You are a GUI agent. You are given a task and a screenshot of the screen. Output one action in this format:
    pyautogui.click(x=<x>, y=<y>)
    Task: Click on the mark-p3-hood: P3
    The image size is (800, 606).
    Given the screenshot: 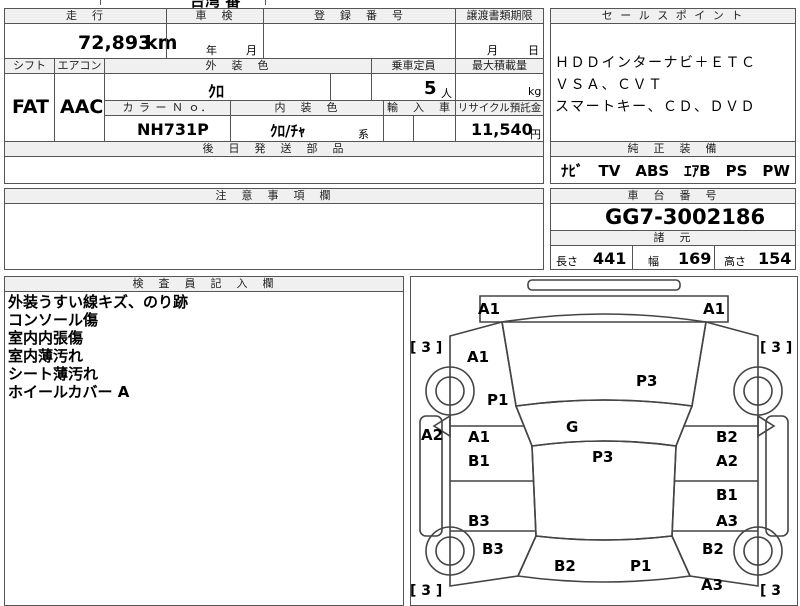 What is the action you would take?
    pyautogui.click(x=647, y=381)
    